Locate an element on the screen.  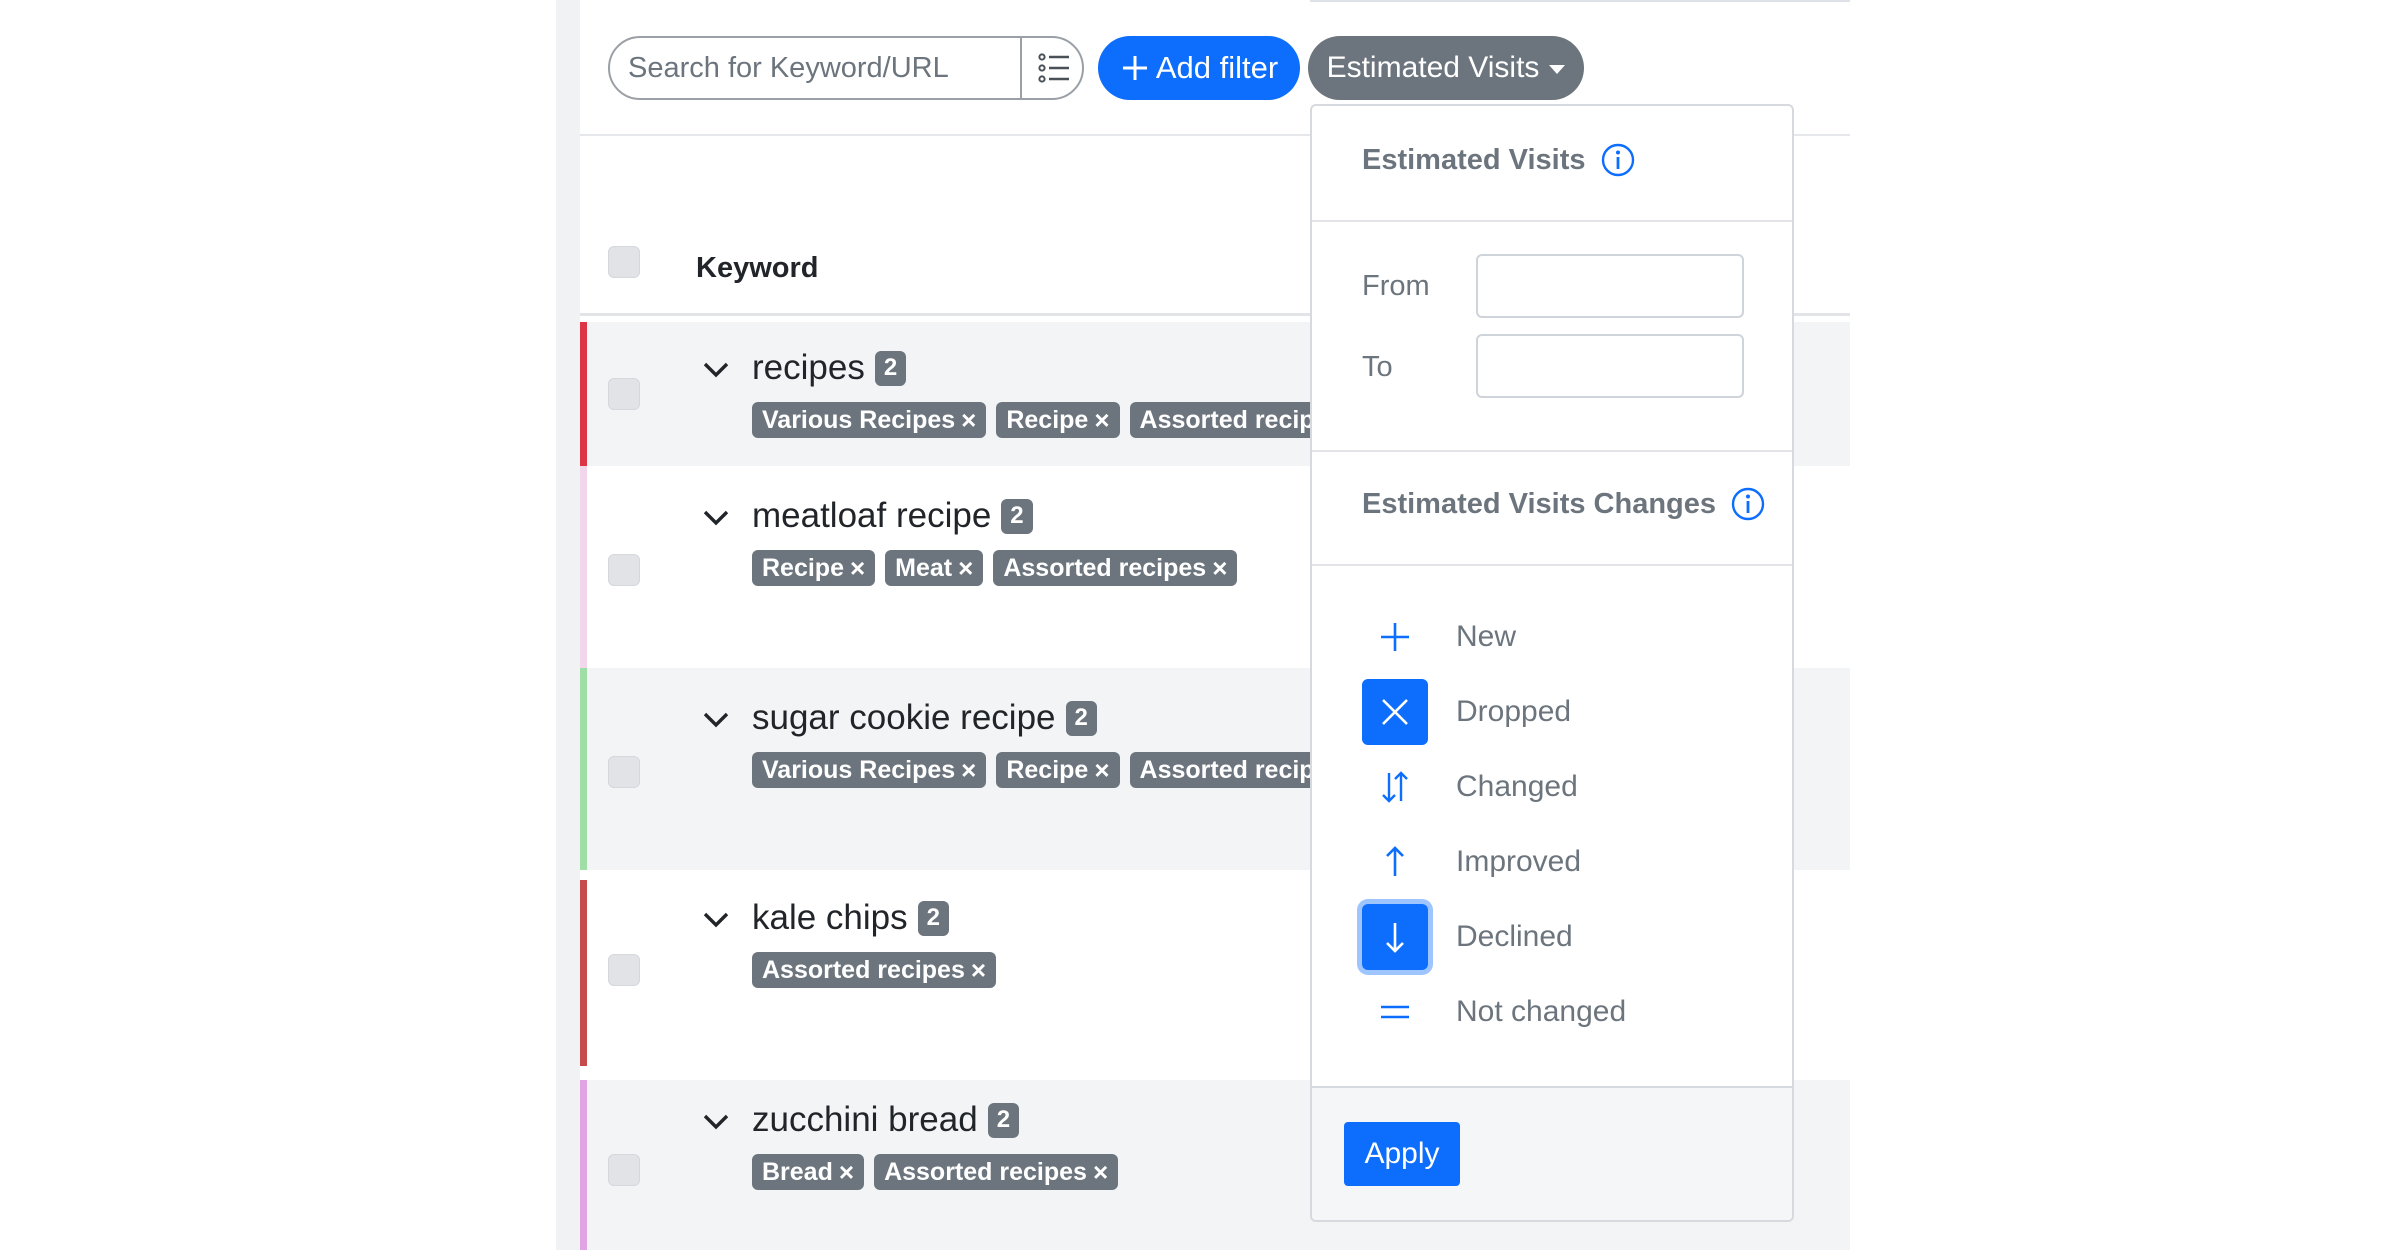
keyword-title: sugar cookie recipe 2 is located at coordinates (924, 718).